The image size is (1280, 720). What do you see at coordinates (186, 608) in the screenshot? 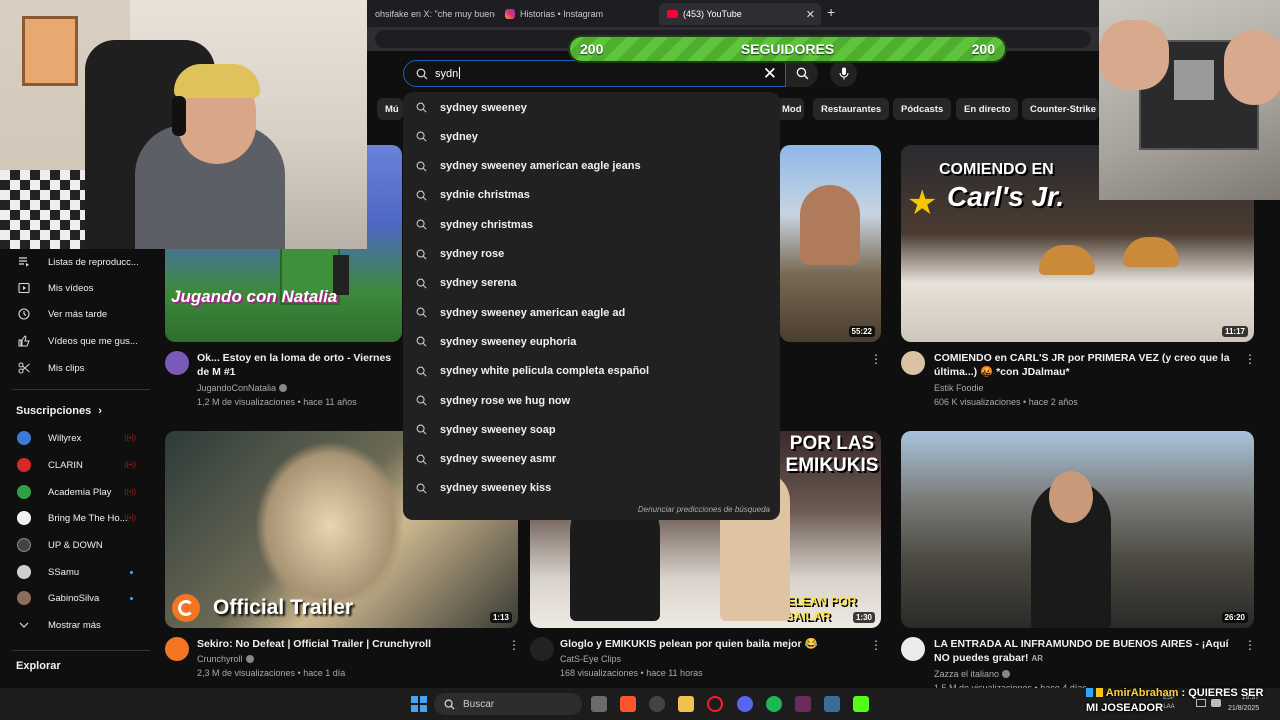
I see `crunchyroll-logo-icon` at bounding box center [186, 608].